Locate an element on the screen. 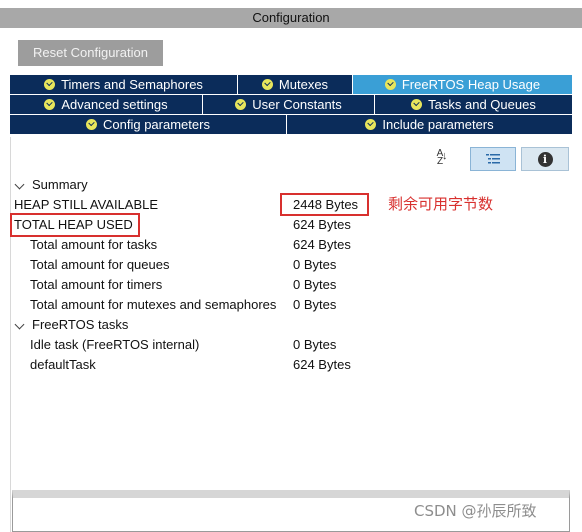  freertos-tasks-group-label: FreeRTOS tasks is located at coordinates (80, 325).